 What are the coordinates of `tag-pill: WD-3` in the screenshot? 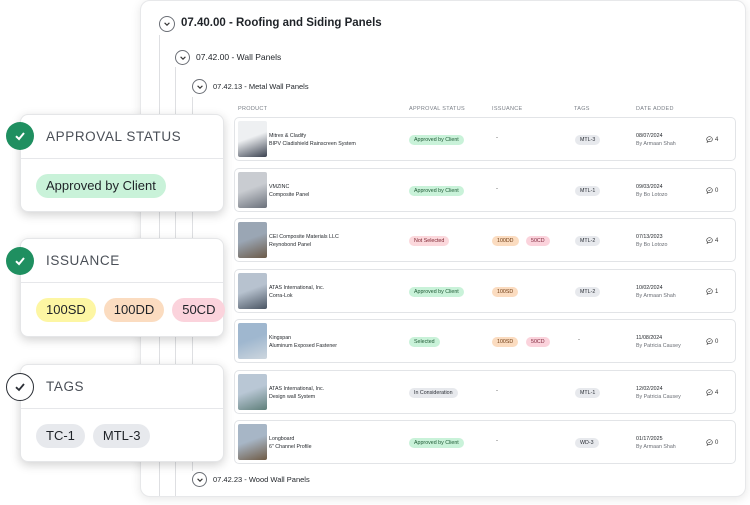 It's located at (587, 443).